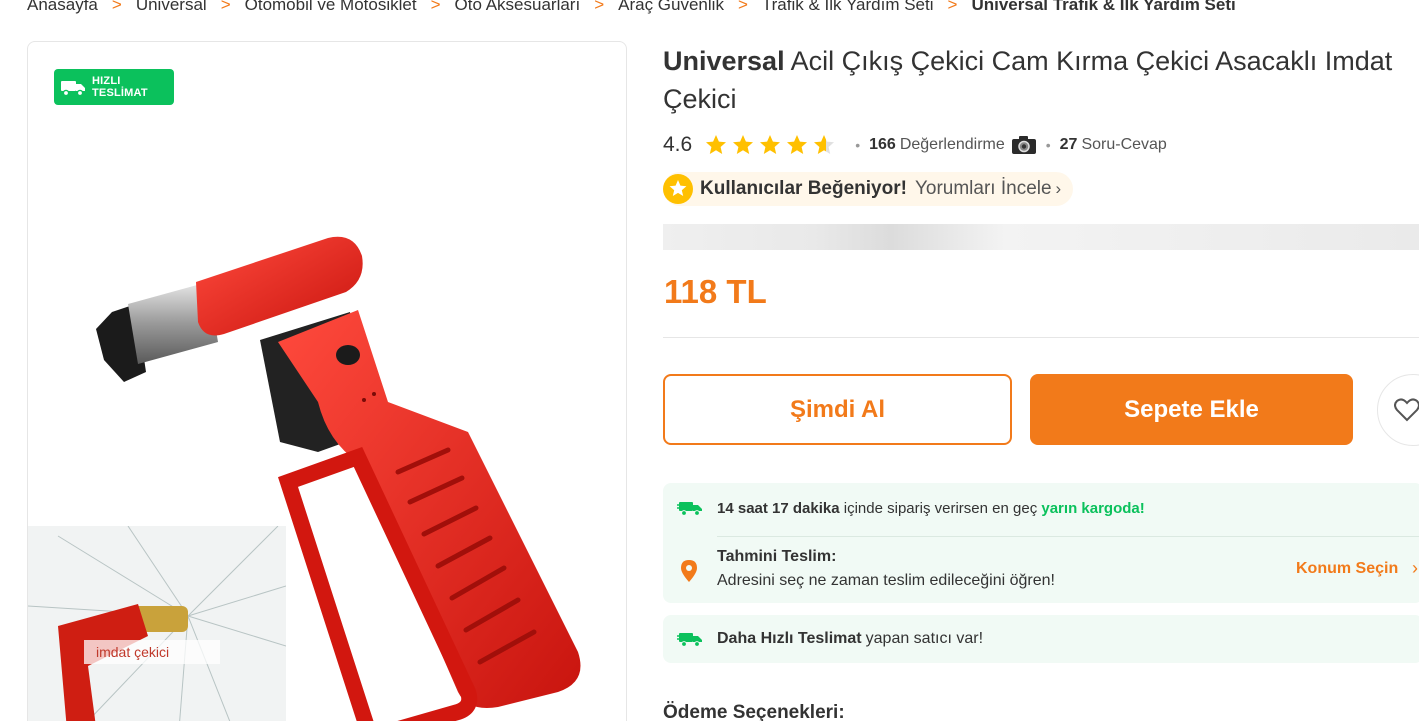 The width and height of the screenshot is (1419, 721). I want to click on faster-delivery-bold: Daha Hızlı Teslimat, so click(789, 638).